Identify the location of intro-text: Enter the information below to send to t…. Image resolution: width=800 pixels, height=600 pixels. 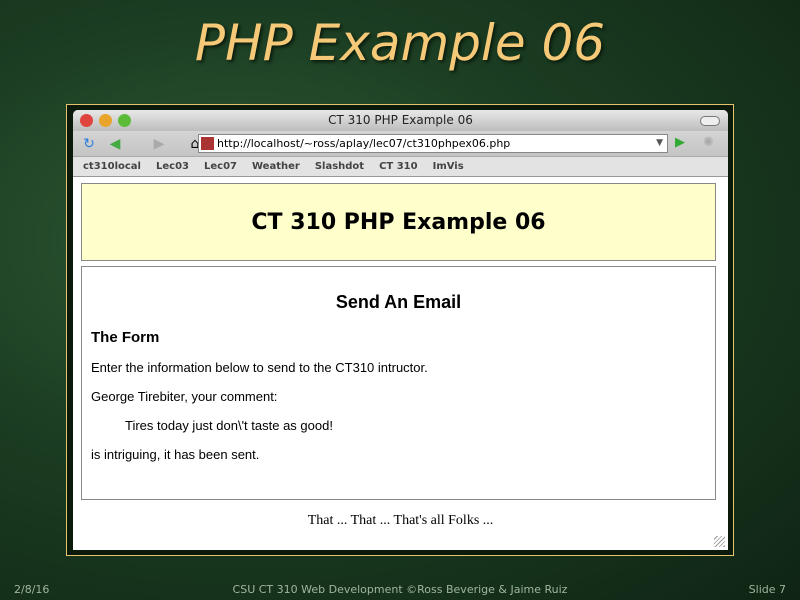
(259, 367).